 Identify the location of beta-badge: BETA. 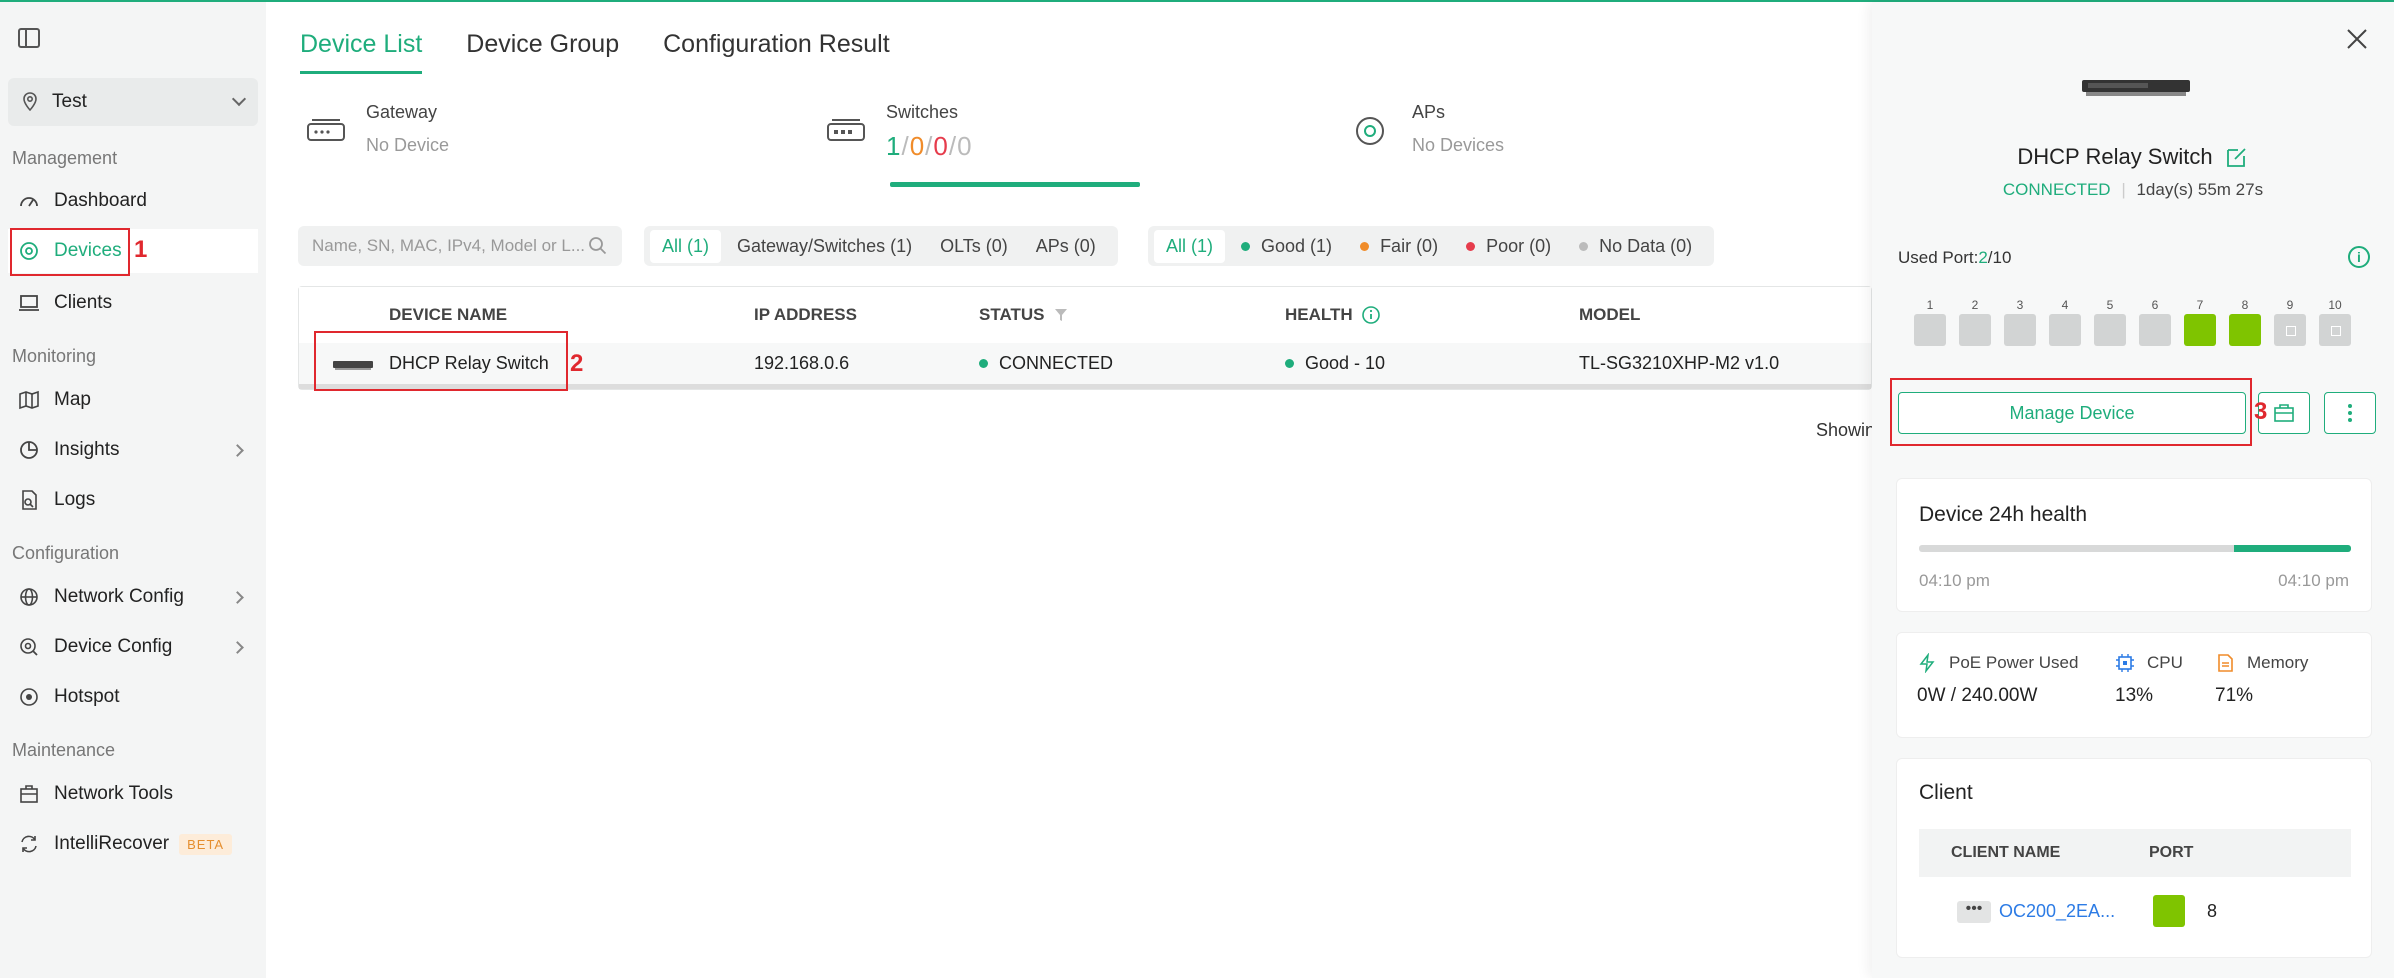
(206, 844).